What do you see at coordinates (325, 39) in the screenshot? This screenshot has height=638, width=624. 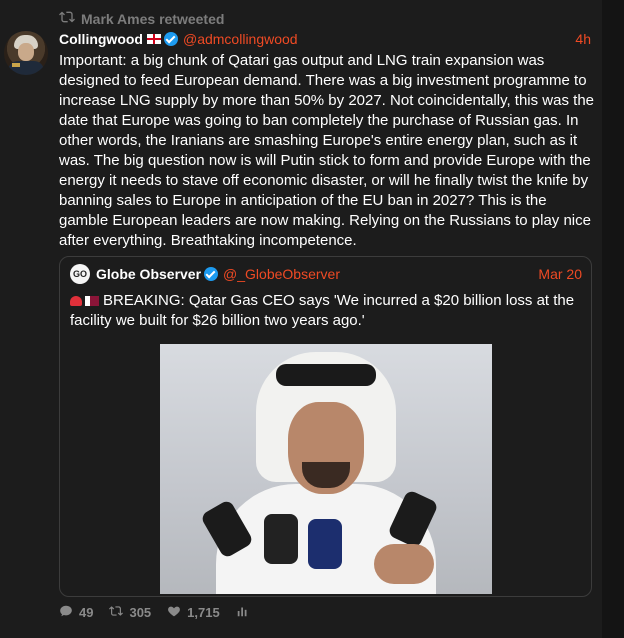 I see `tweet-header: Collingwood @admcollingwood 4h` at bounding box center [325, 39].